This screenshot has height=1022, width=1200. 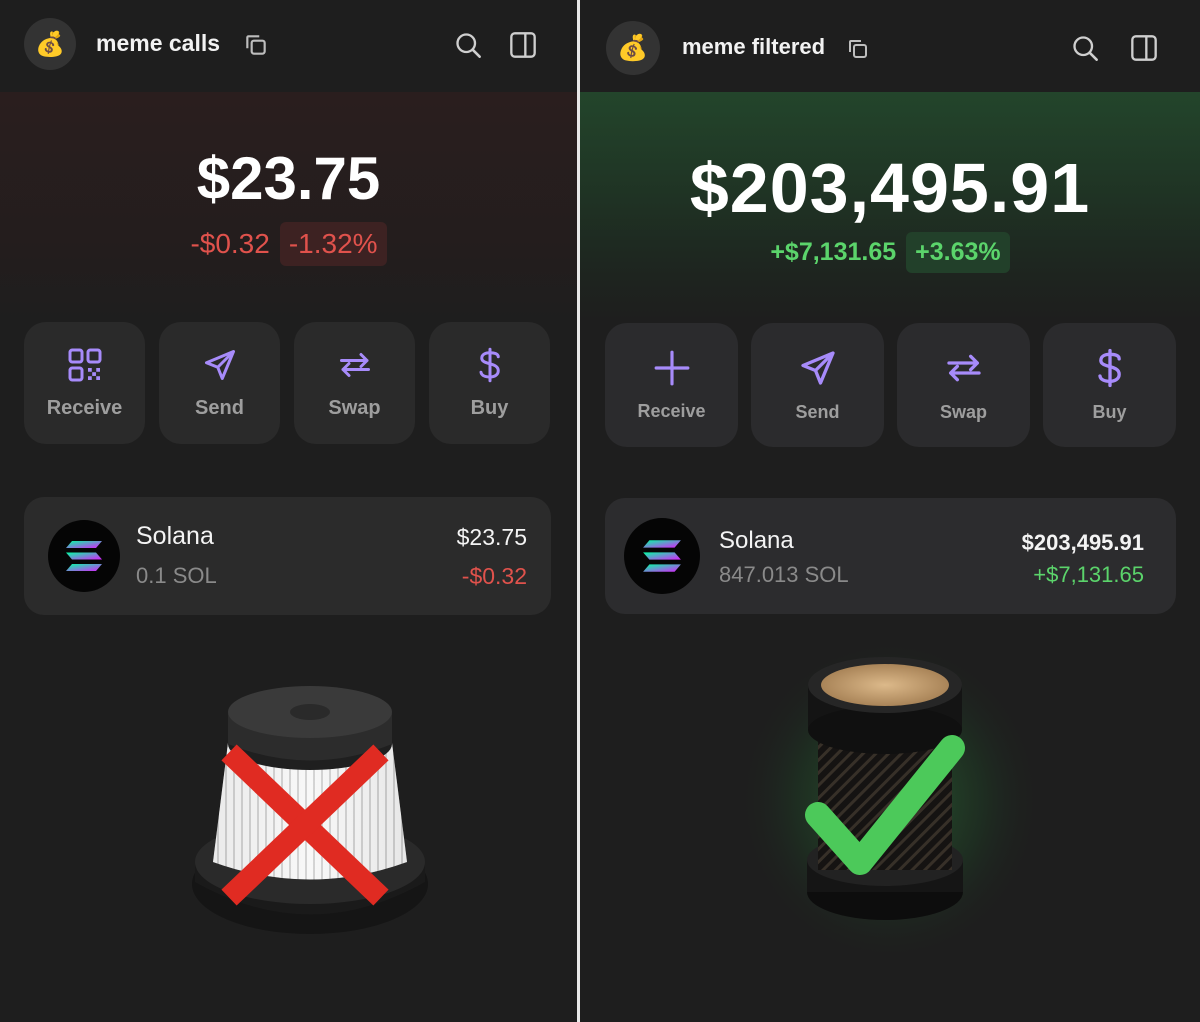 What do you see at coordinates (84, 364) in the screenshot?
I see `qr-code-icon` at bounding box center [84, 364].